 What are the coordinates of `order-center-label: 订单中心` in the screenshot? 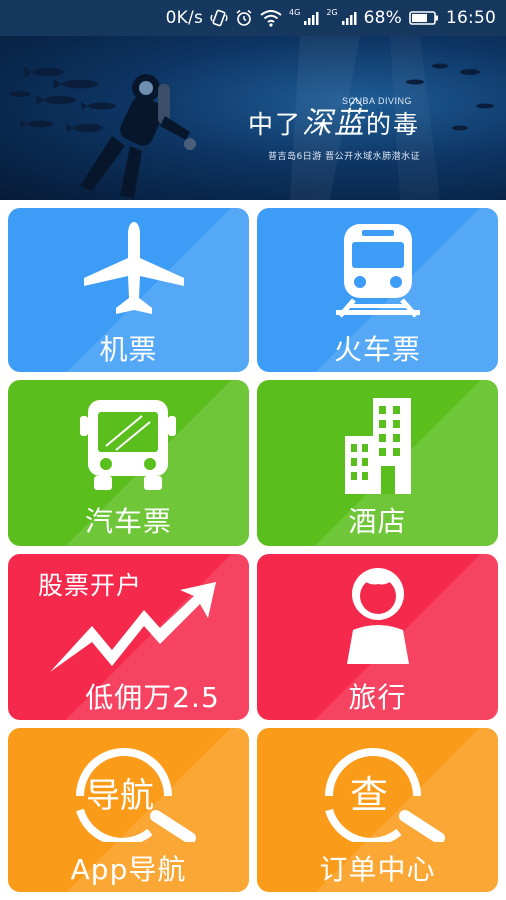 It's located at (377, 869).